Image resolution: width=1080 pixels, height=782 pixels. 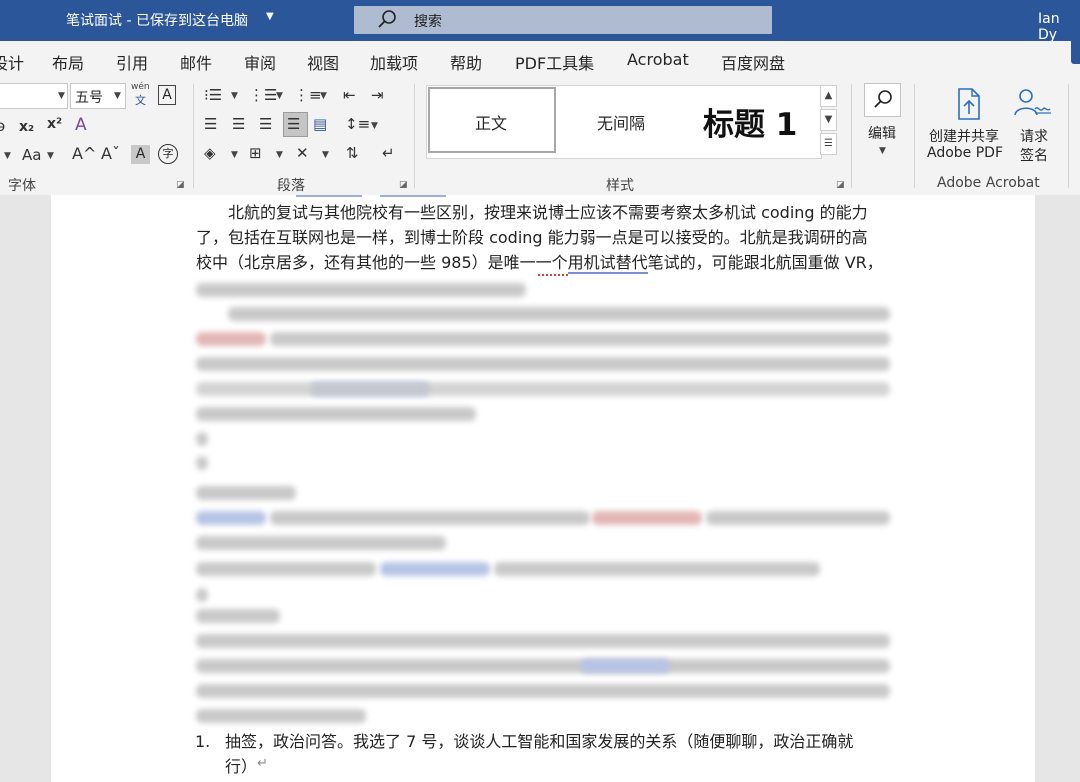 I want to click on styles-dialog-launcher-icon: ◪, so click(x=840, y=185).